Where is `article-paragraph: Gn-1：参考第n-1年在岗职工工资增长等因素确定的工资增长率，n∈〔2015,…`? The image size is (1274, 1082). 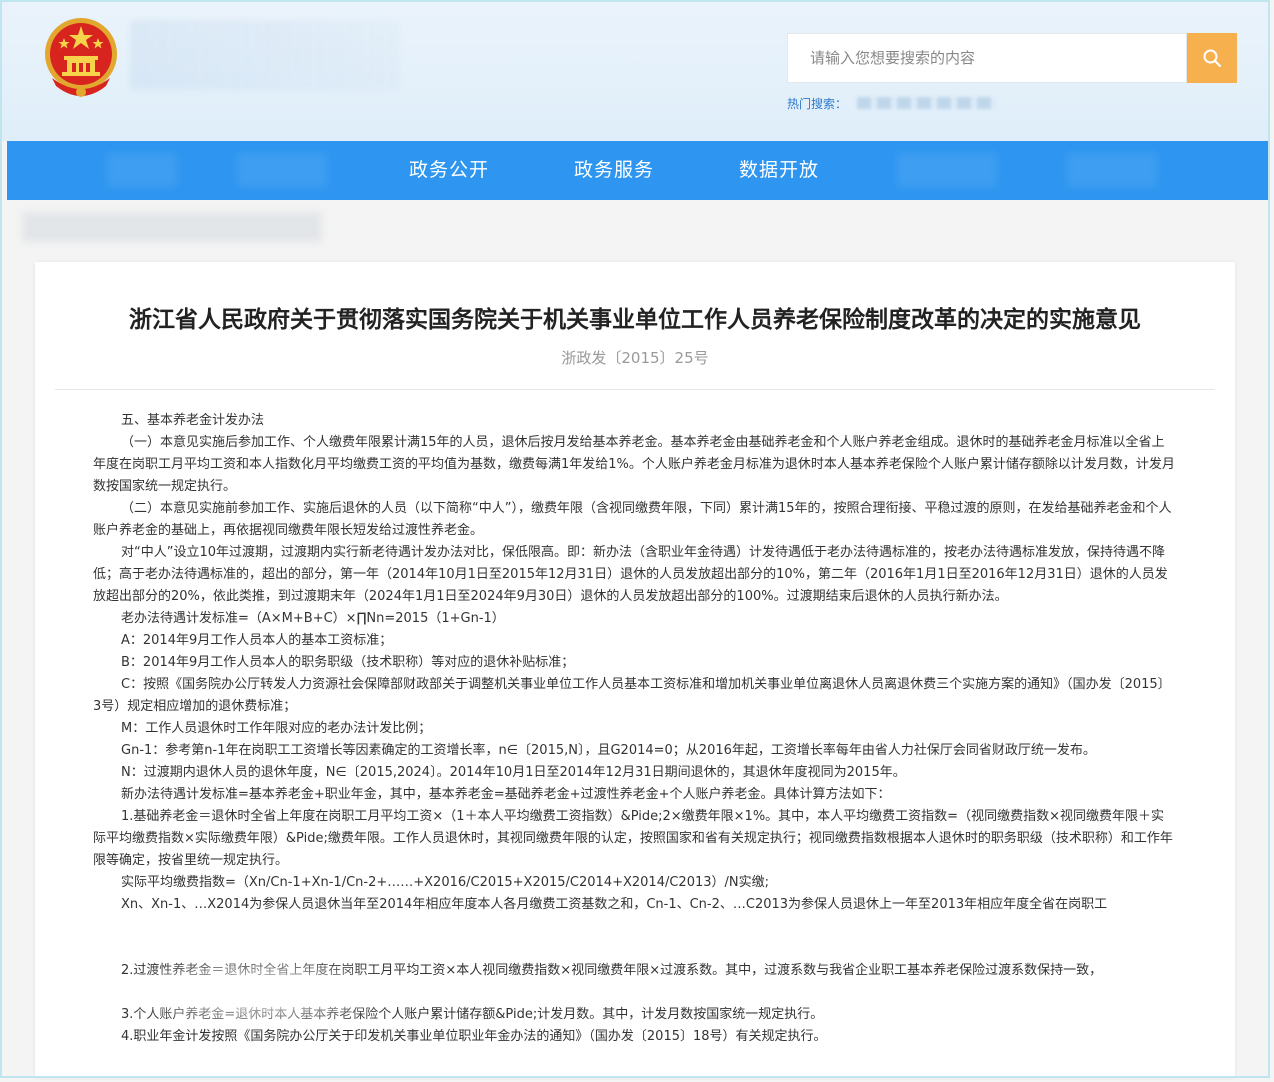 article-paragraph: Gn-1：参考第n-1年在岗职工工资增长等因素确定的工资增长率，n∈〔2015,… is located at coordinates (608, 750).